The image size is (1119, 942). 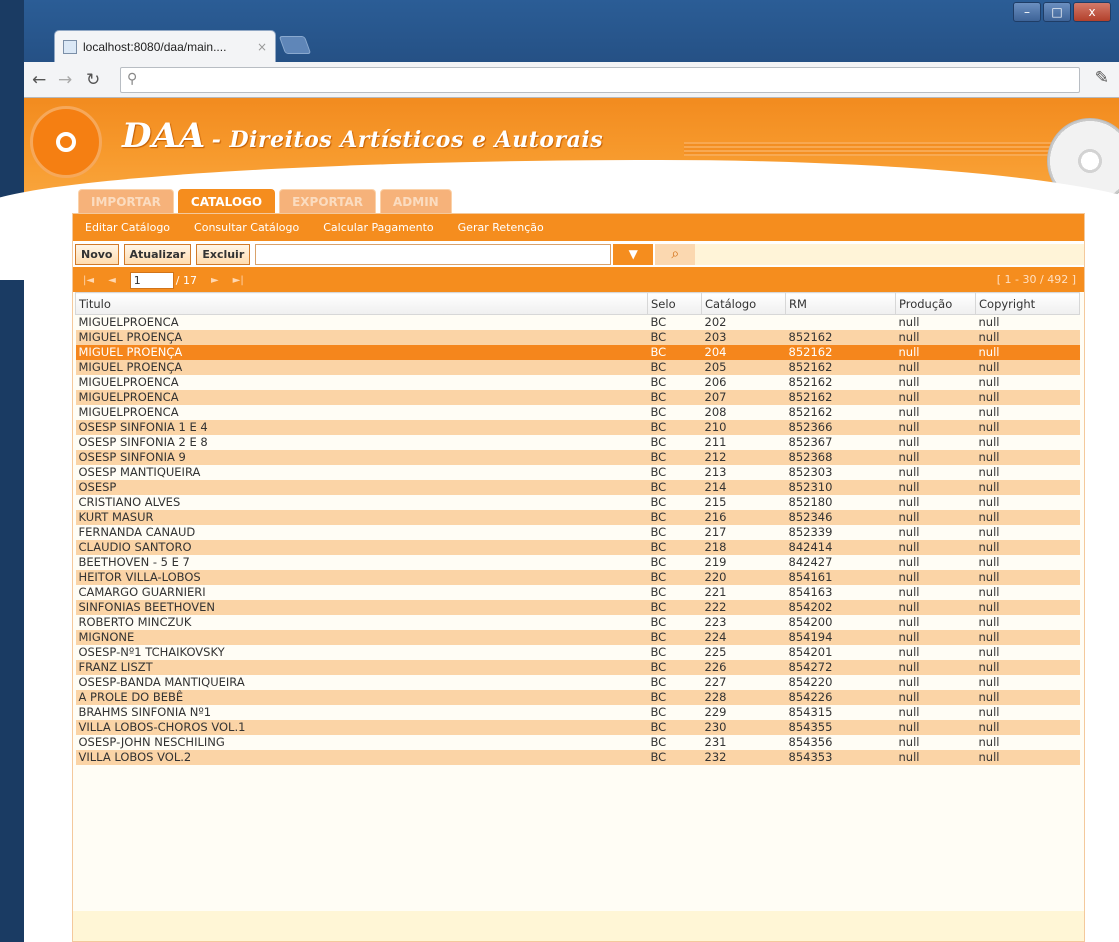 I want to click on prev-page-icon: ◄, so click(x=112, y=280).